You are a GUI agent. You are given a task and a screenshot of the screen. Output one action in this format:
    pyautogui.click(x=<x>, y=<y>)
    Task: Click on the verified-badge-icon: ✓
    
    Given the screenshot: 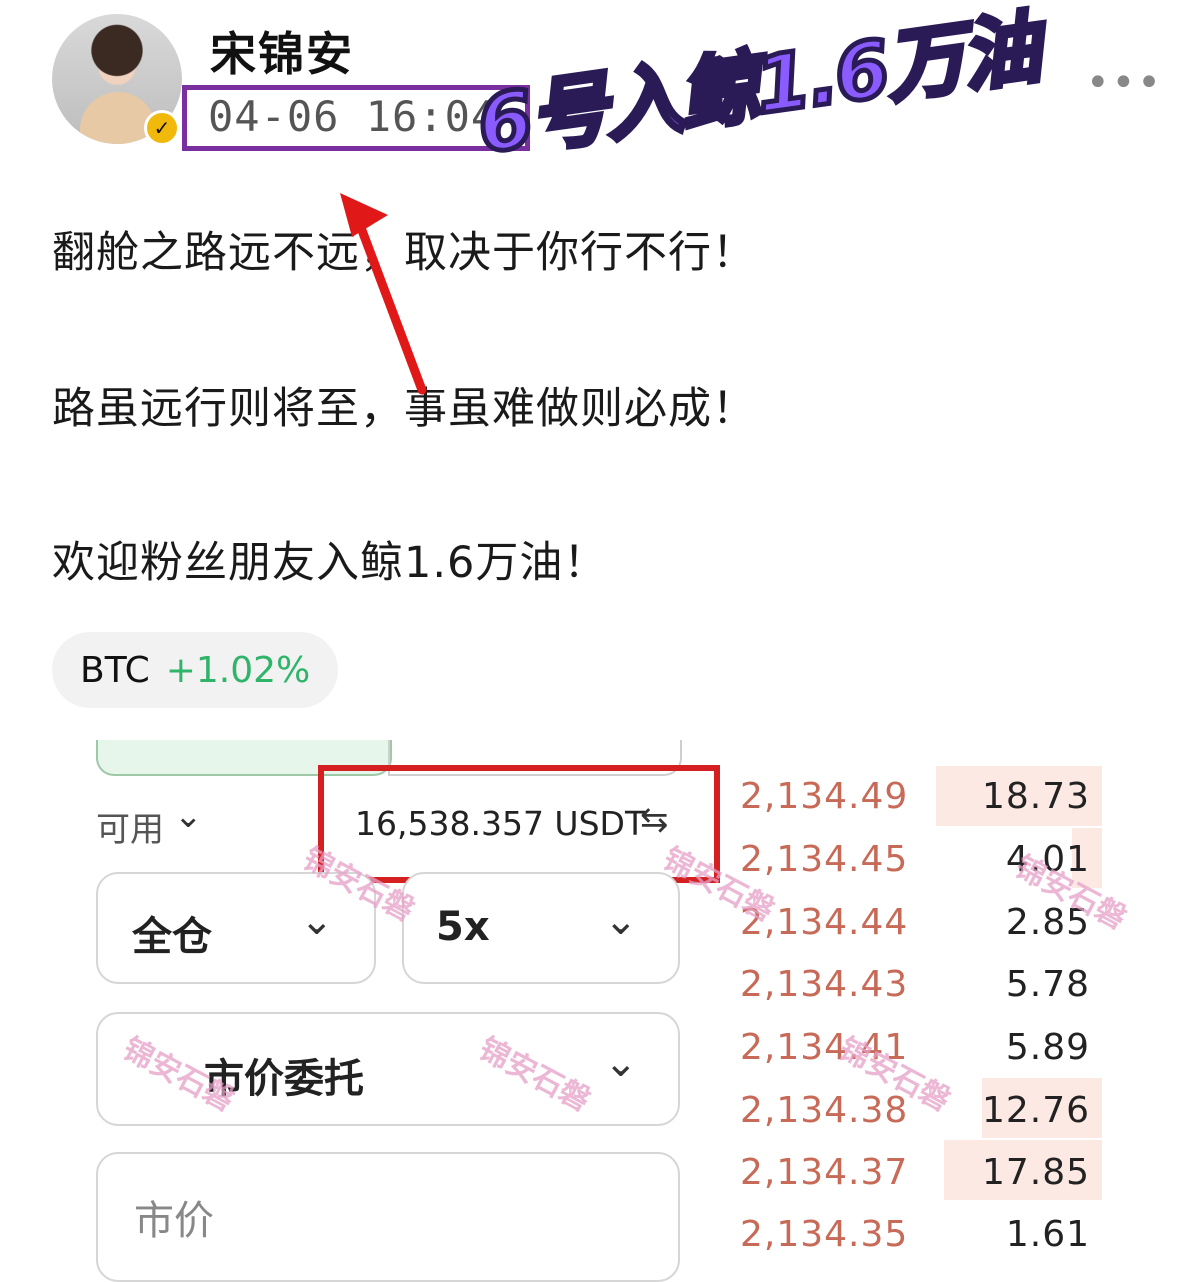 What is the action you would take?
    pyautogui.click(x=162, y=128)
    